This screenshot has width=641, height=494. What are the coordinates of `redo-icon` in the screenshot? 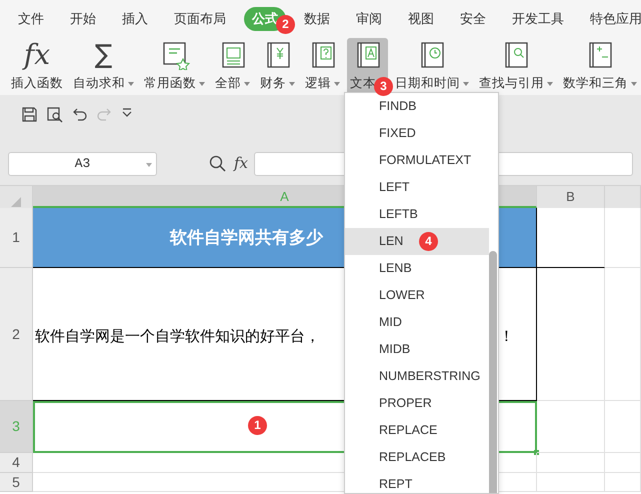 It's located at (104, 114).